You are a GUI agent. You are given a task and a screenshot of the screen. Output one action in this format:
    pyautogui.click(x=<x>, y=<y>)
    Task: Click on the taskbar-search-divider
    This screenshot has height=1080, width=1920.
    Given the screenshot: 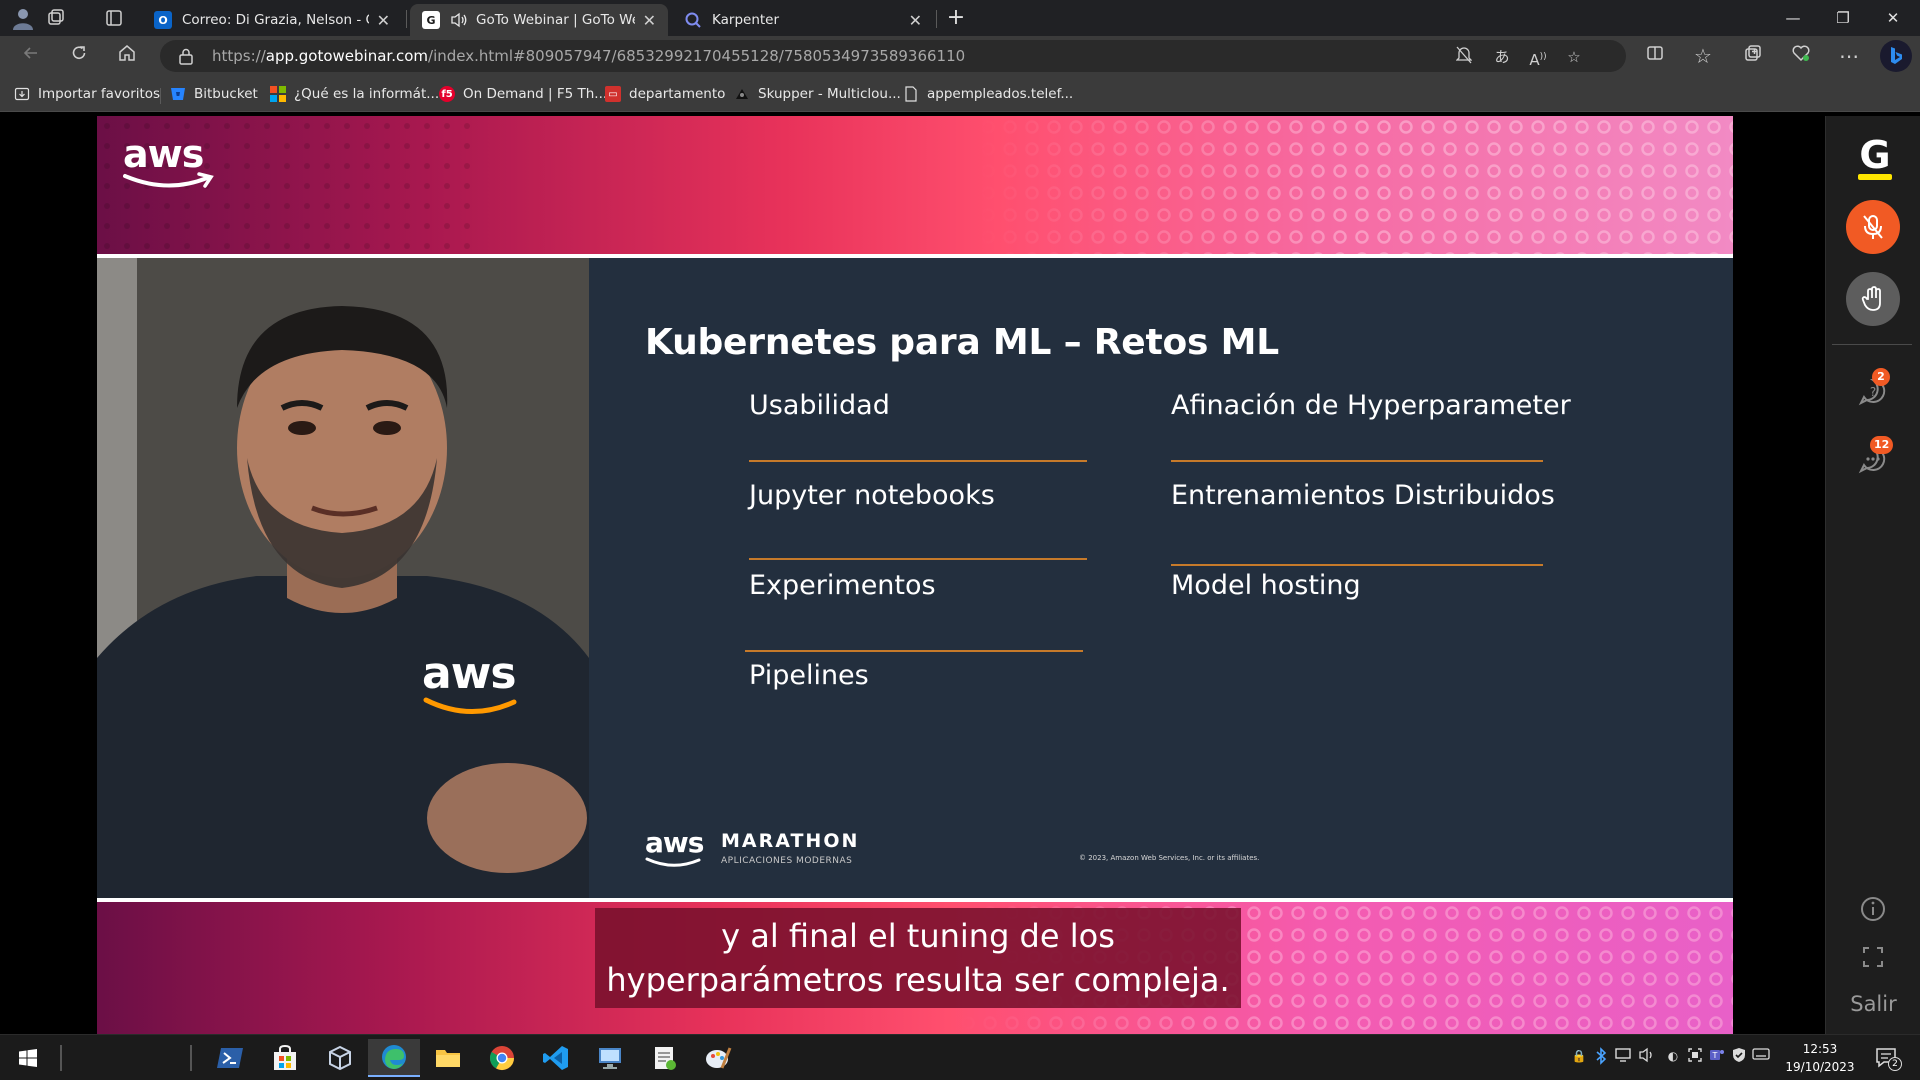 What is the action you would take?
    pyautogui.click(x=61, y=1058)
    